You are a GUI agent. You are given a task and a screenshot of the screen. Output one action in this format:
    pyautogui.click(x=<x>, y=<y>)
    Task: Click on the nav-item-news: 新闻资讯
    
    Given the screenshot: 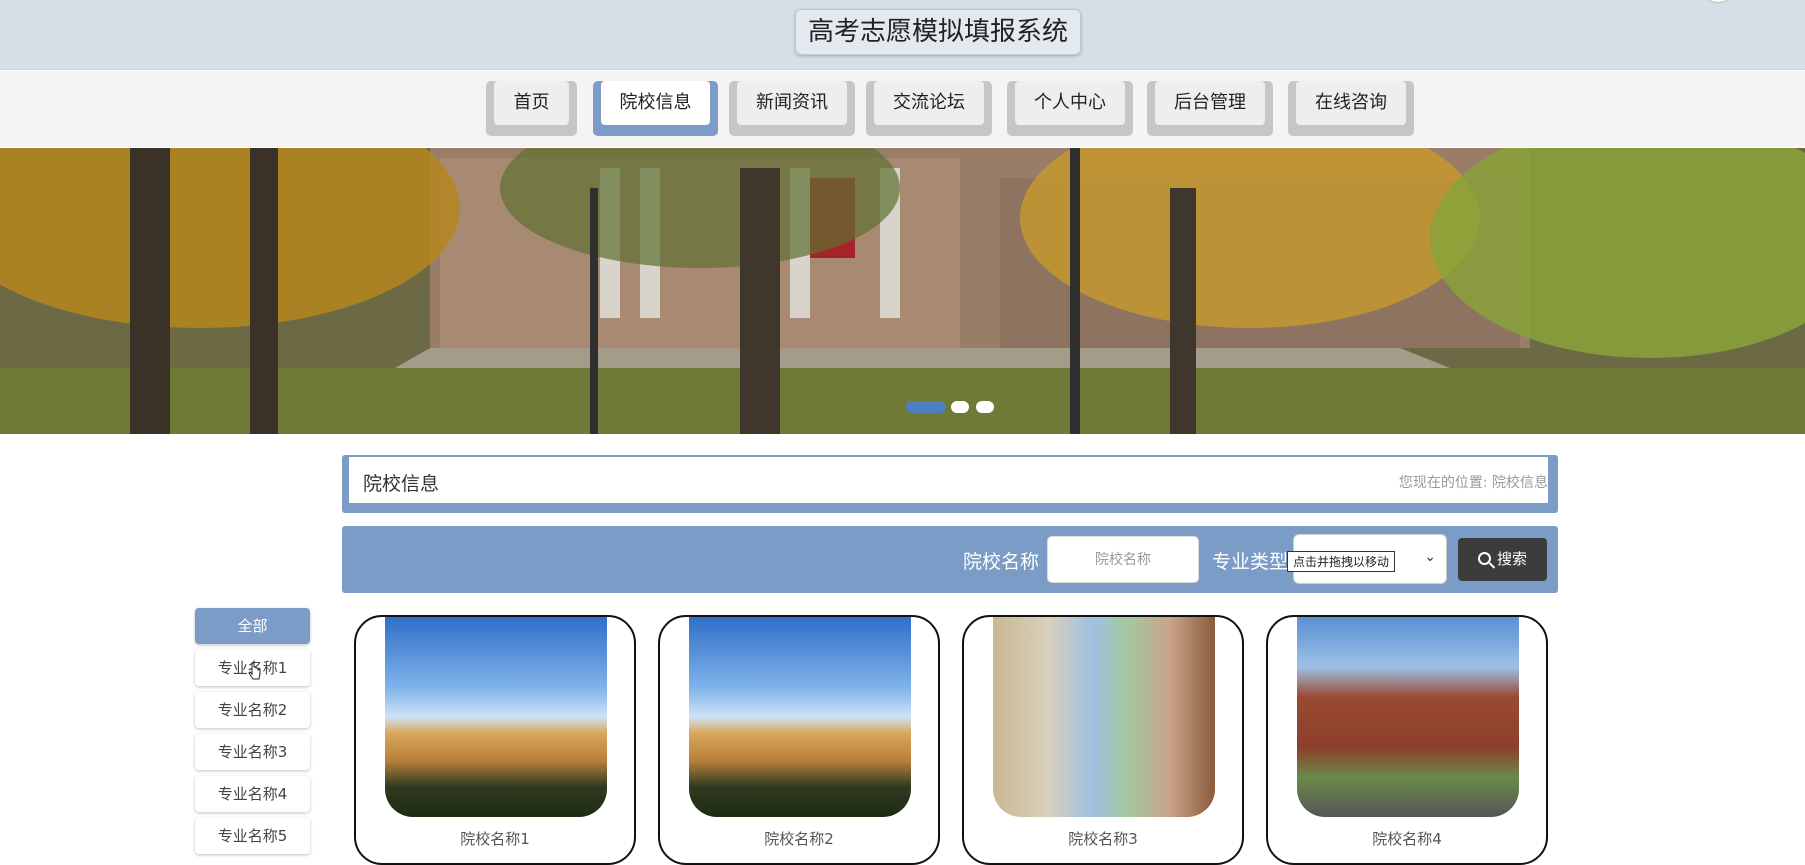 What is the action you would take?
    pyautogui.click(x=792, y=108)
    